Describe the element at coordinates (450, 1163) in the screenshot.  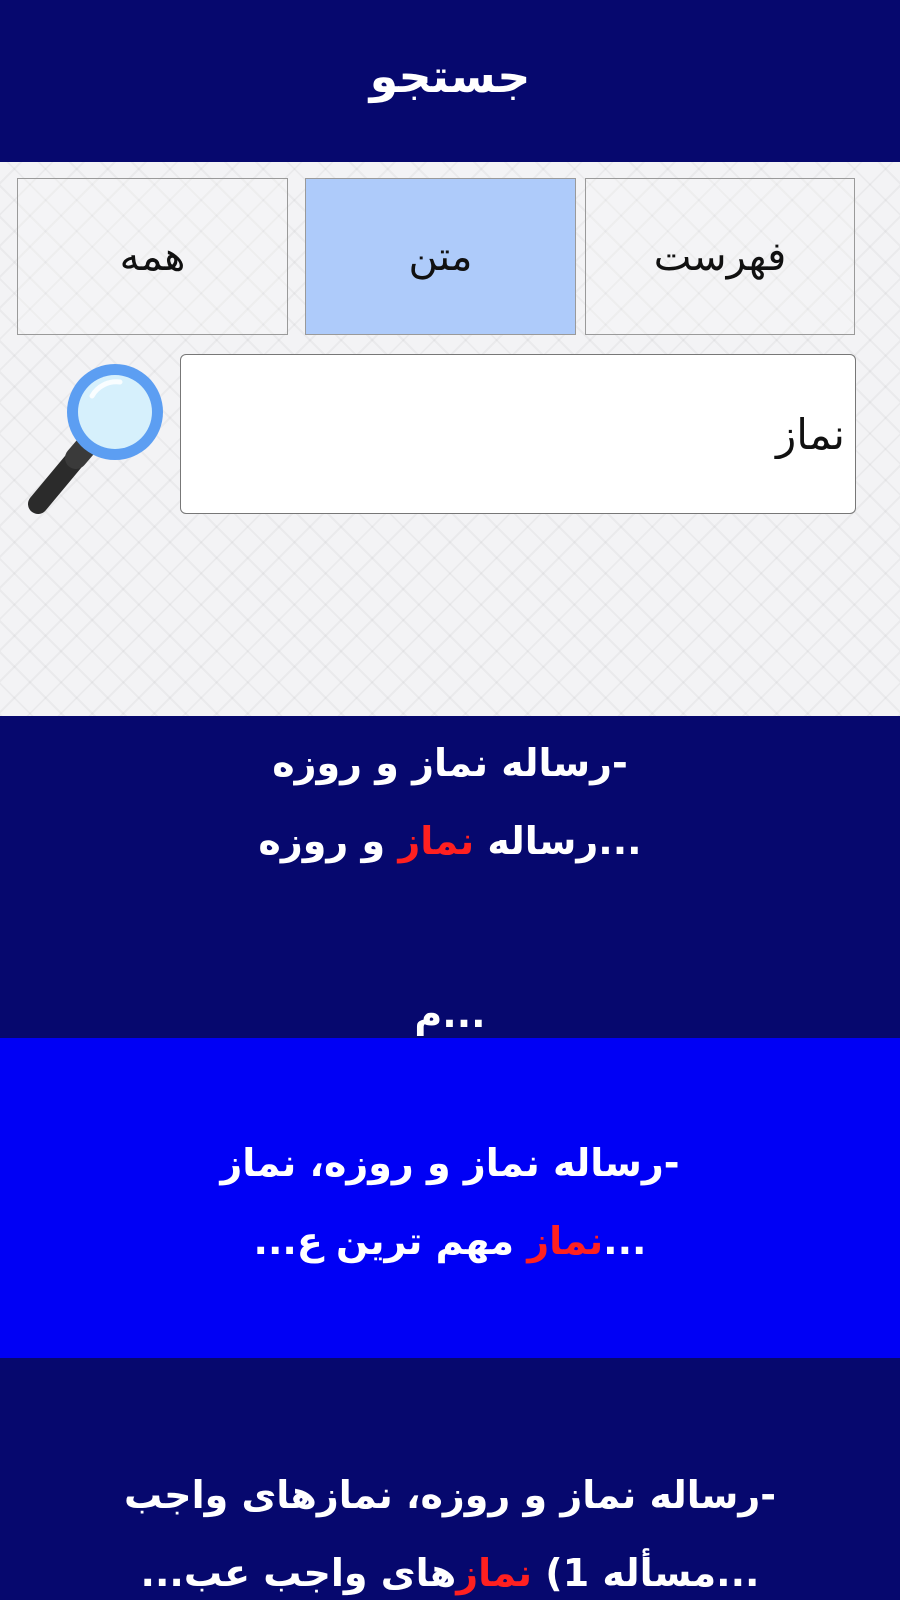
I see `result-title: -رساله نماز و روزه، نماز` at that location.